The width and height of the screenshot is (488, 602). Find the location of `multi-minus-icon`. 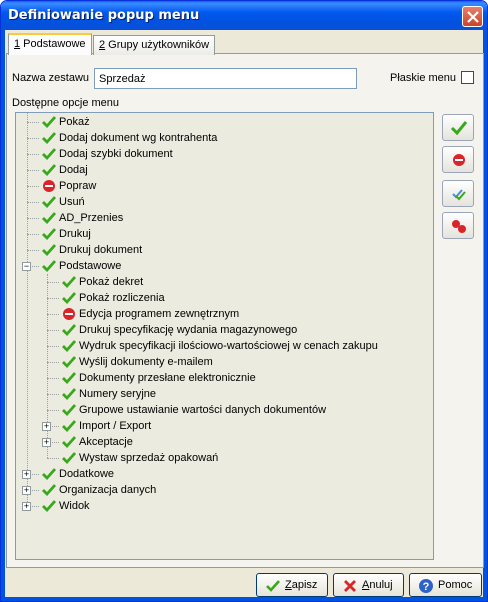

multi-minus-icon is located at coordinates (459, 226).